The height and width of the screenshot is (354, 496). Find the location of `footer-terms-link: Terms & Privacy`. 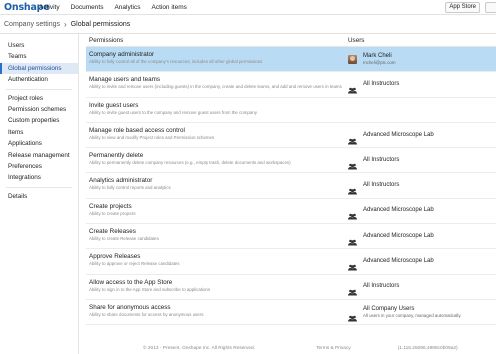

footer-terms-link: Terms & Privacy is located at coordinates (333, 348).